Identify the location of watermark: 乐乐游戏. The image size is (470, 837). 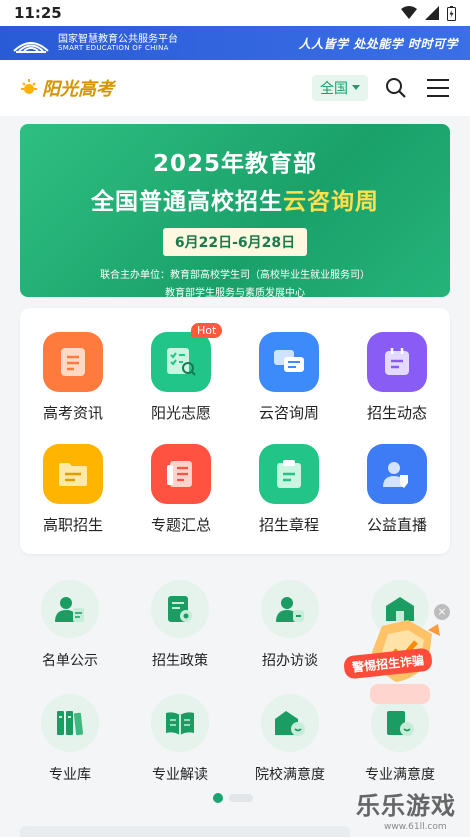
(406, 806).